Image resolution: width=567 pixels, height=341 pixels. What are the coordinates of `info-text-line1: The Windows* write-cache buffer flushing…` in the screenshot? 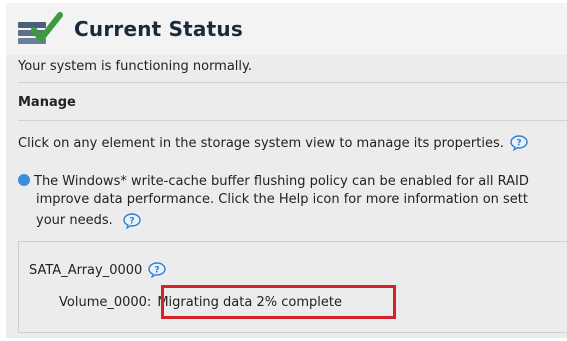 It's located at (281, 181).